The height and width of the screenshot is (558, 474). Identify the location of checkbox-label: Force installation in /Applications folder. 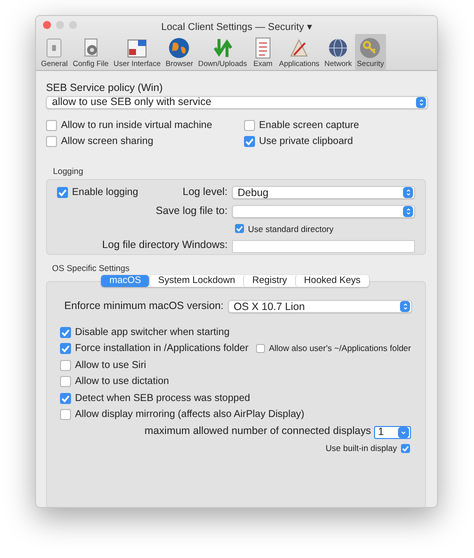
(161, 349).